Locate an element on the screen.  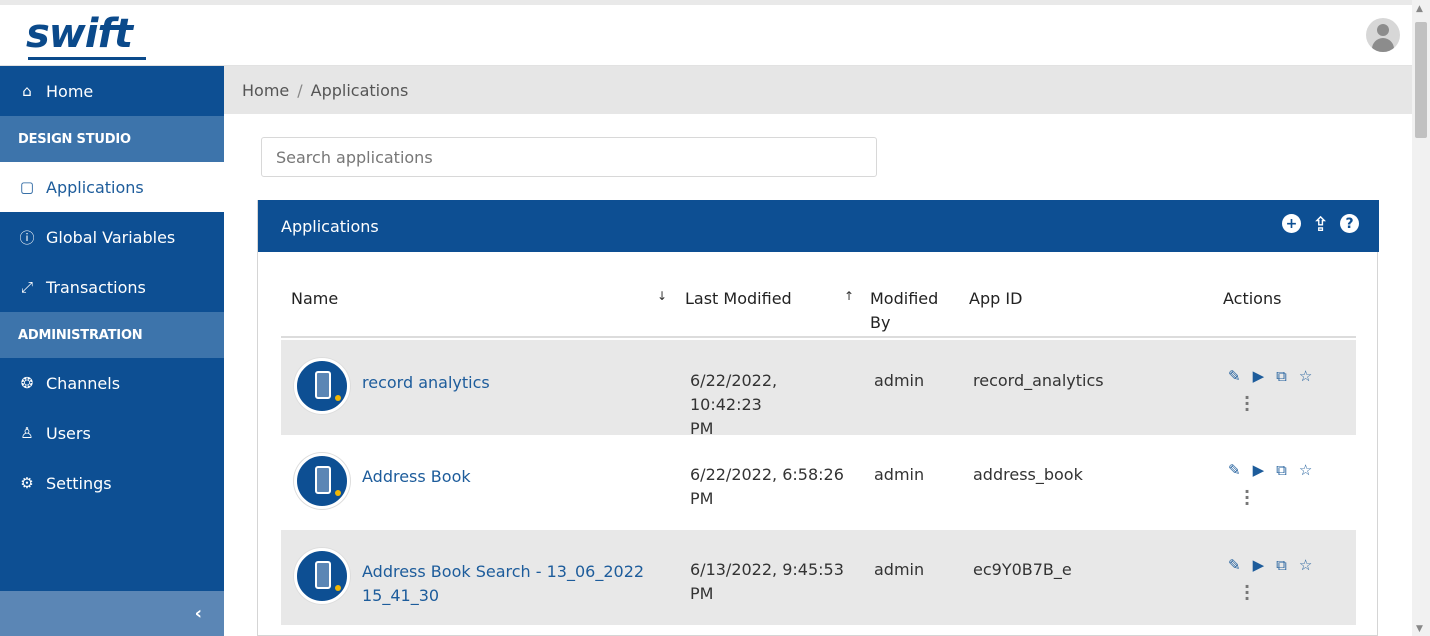
channels-icon: ❂ is located at coordinates (27, 383).